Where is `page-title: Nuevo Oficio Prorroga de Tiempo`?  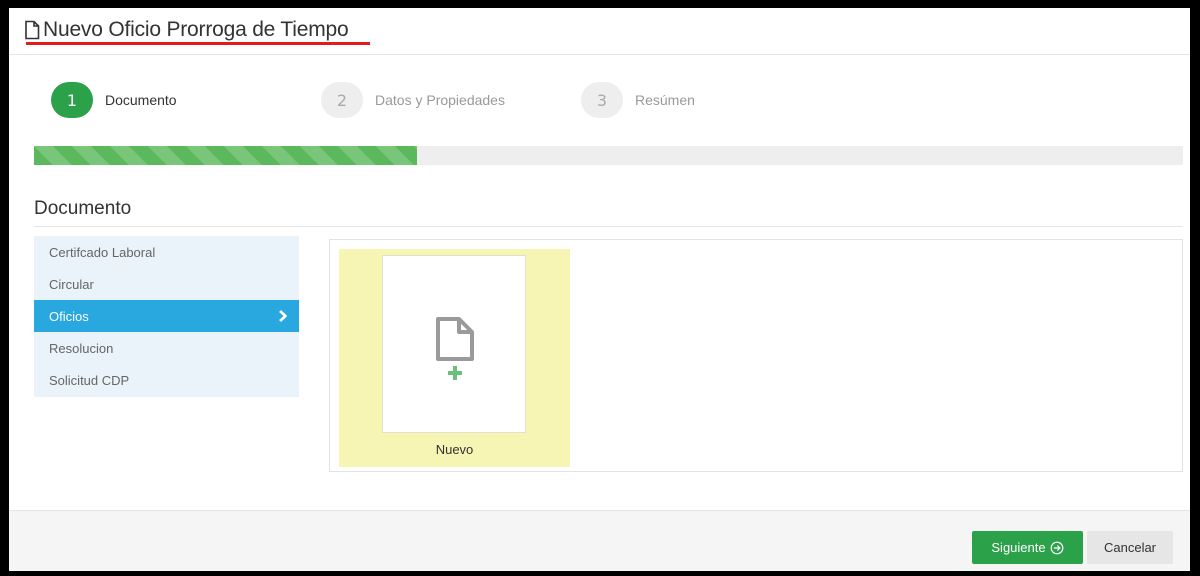 page-title: Nuevo Oficio Prorroga de Tiempo is located at coordinates (186, 30).